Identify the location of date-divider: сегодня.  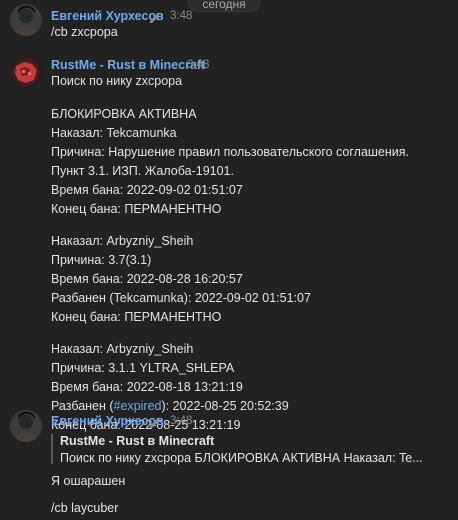
(224, 6).